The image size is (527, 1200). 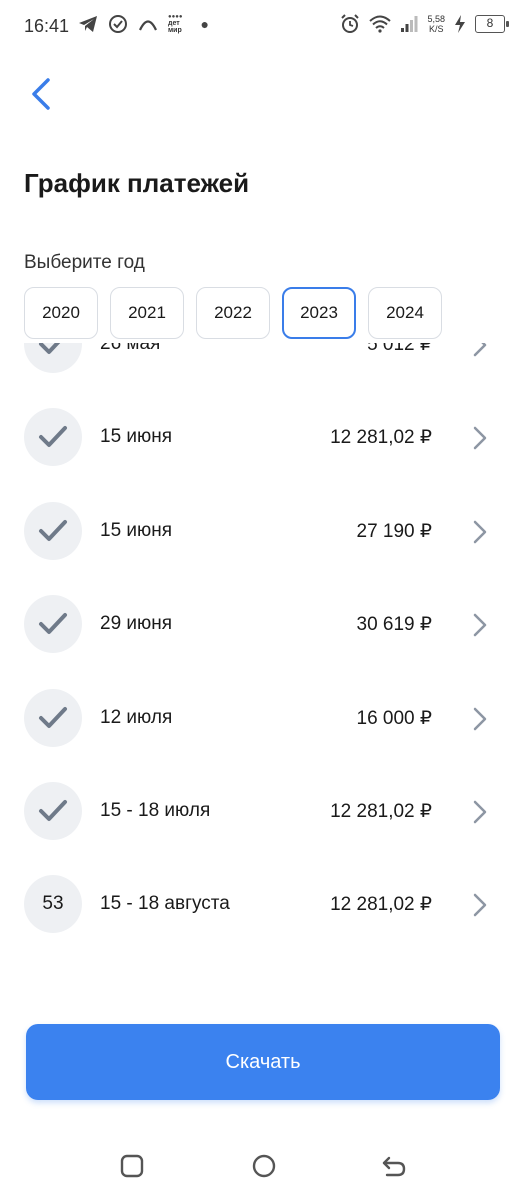 I want to click on home-icon, so click(x=264, y=1166).